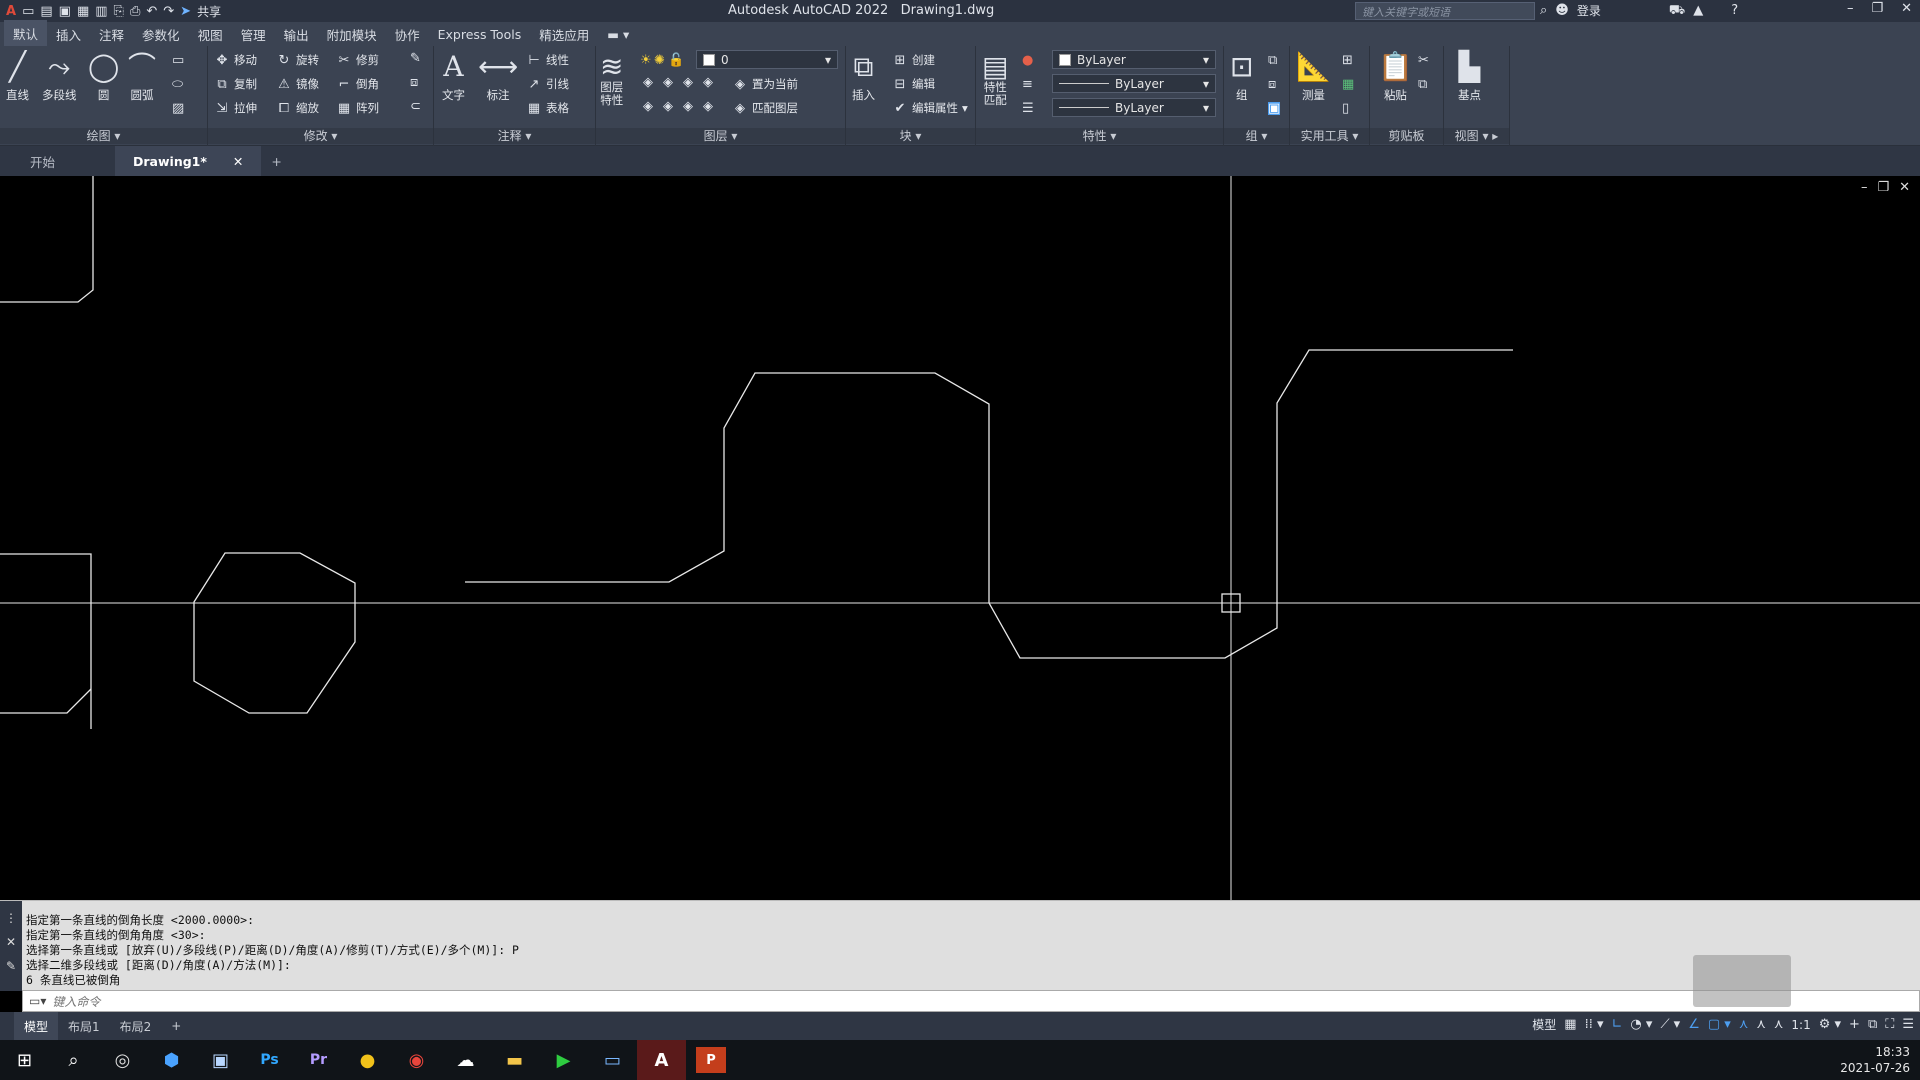  I want to click on tab-drawing1: Drawing1* ✕, so click(188, 161).